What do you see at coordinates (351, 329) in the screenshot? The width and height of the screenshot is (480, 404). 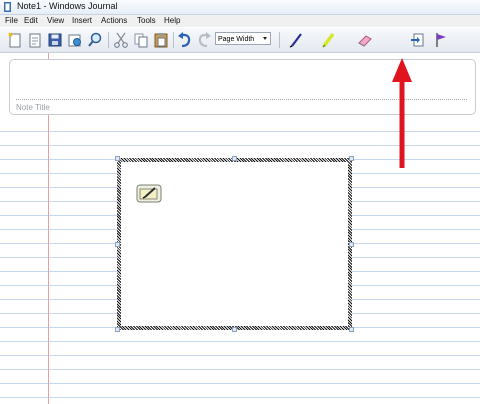 I see `resize-handle-bottom-right` at bounding box center [351, 329].